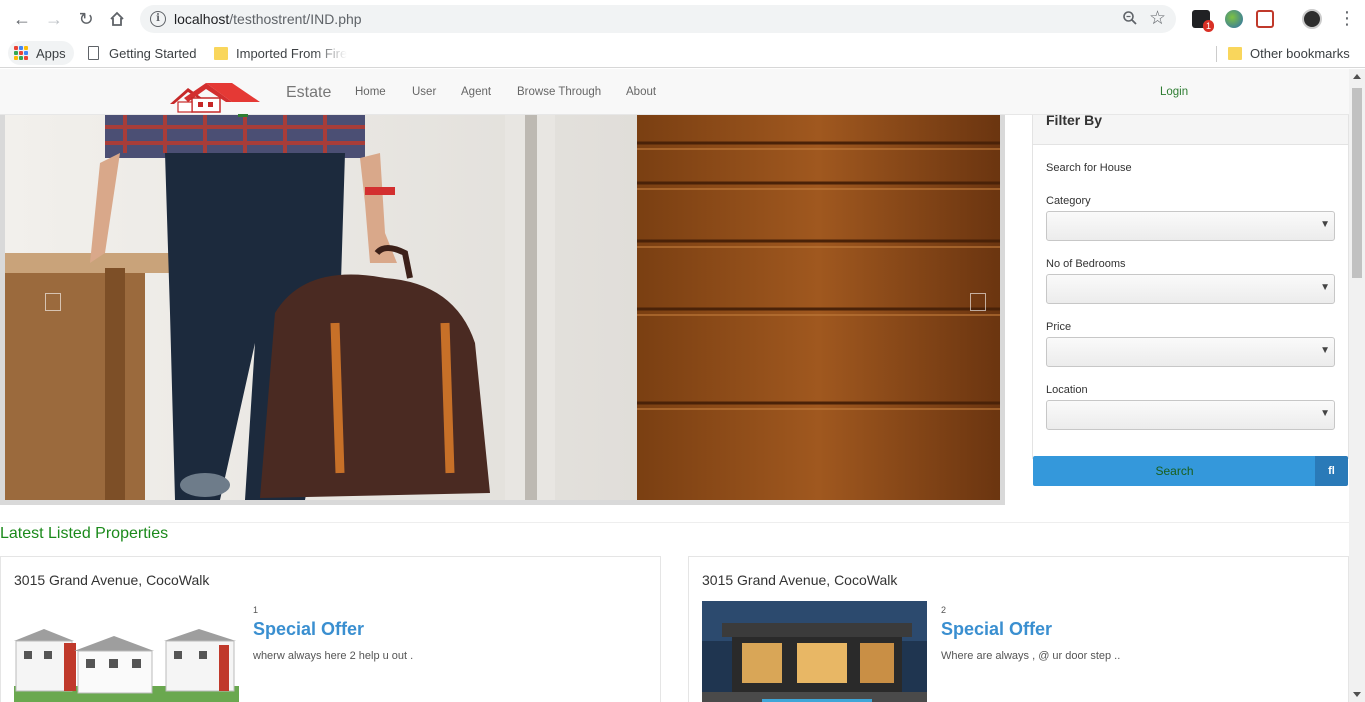  I want to click on search-button: Search, so click(1174, 471).